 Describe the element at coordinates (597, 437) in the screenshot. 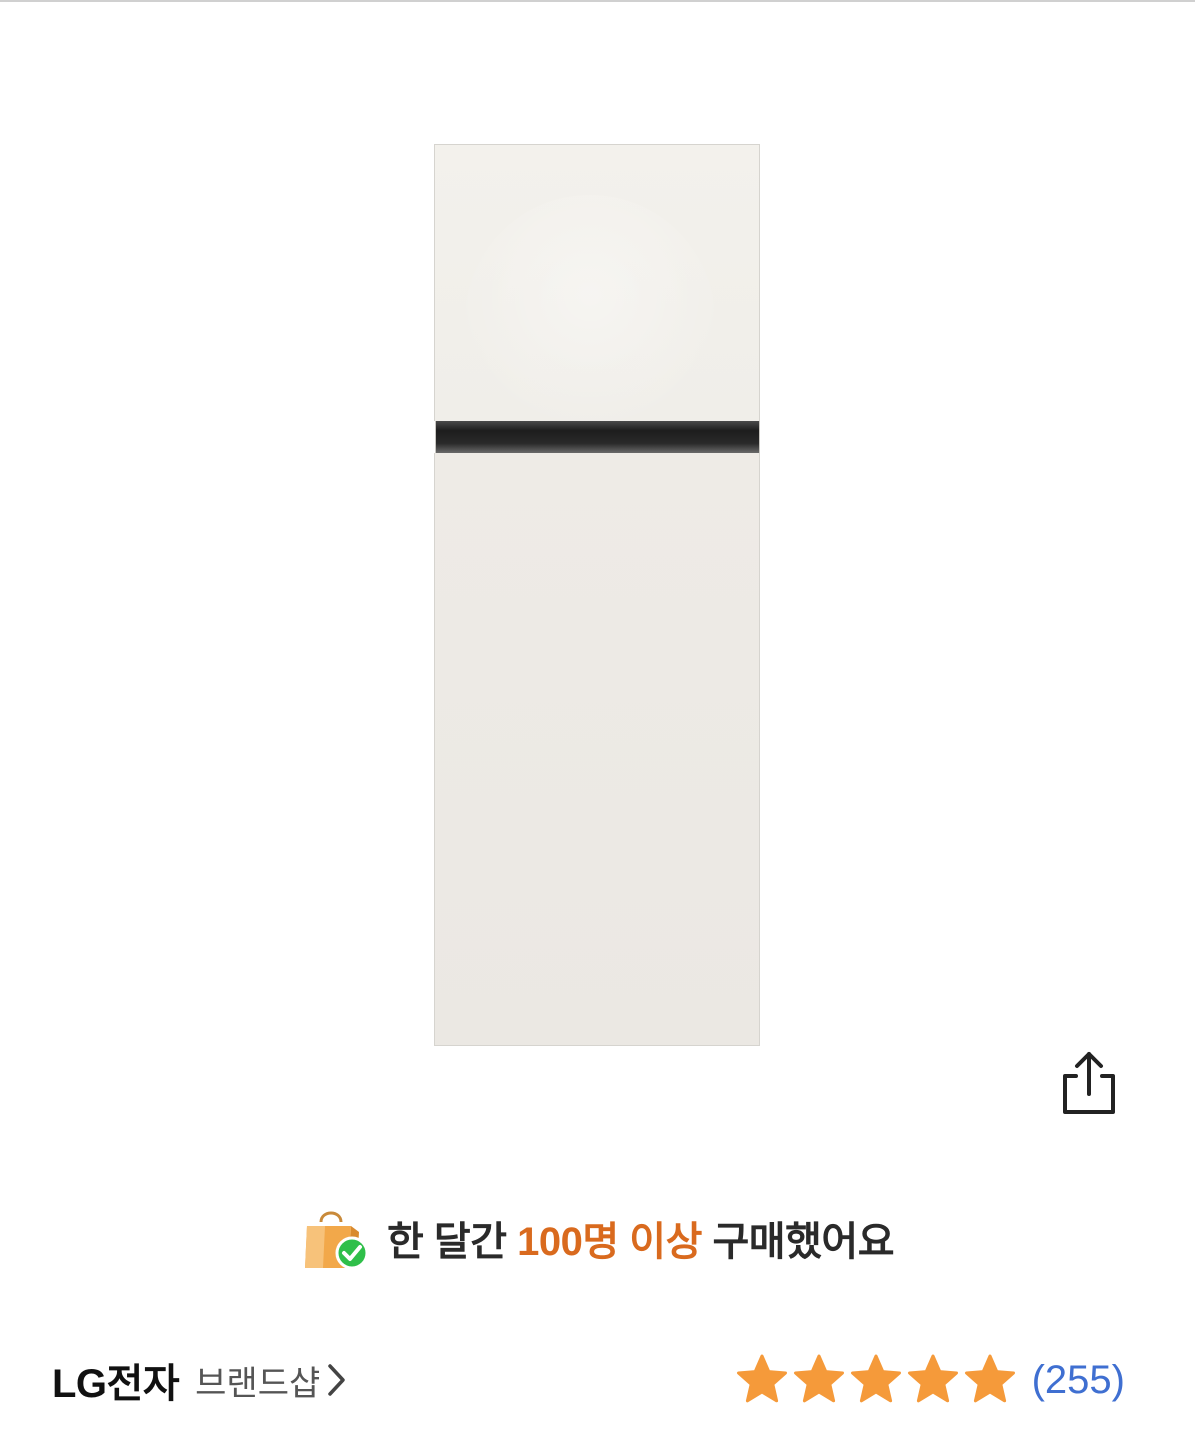

I see `fridge-handle` at that location.